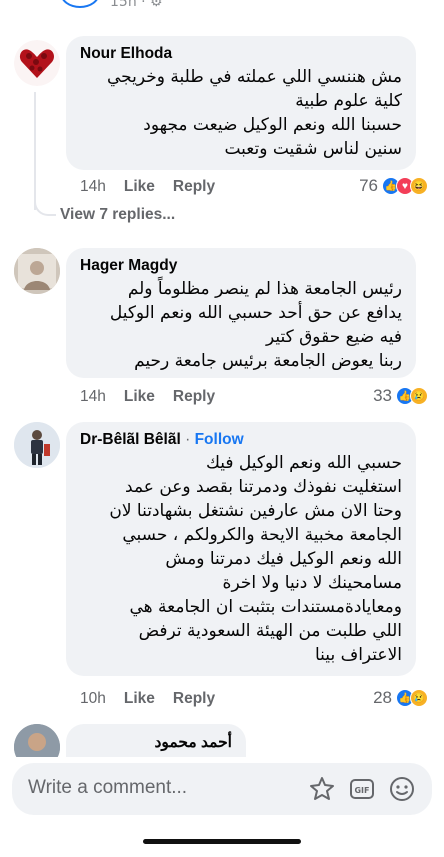 This screenshot has width=444, height=857. I want to click on comment-line: مسامحينك لا دنيا ولا اخرة, so click(312, 583).